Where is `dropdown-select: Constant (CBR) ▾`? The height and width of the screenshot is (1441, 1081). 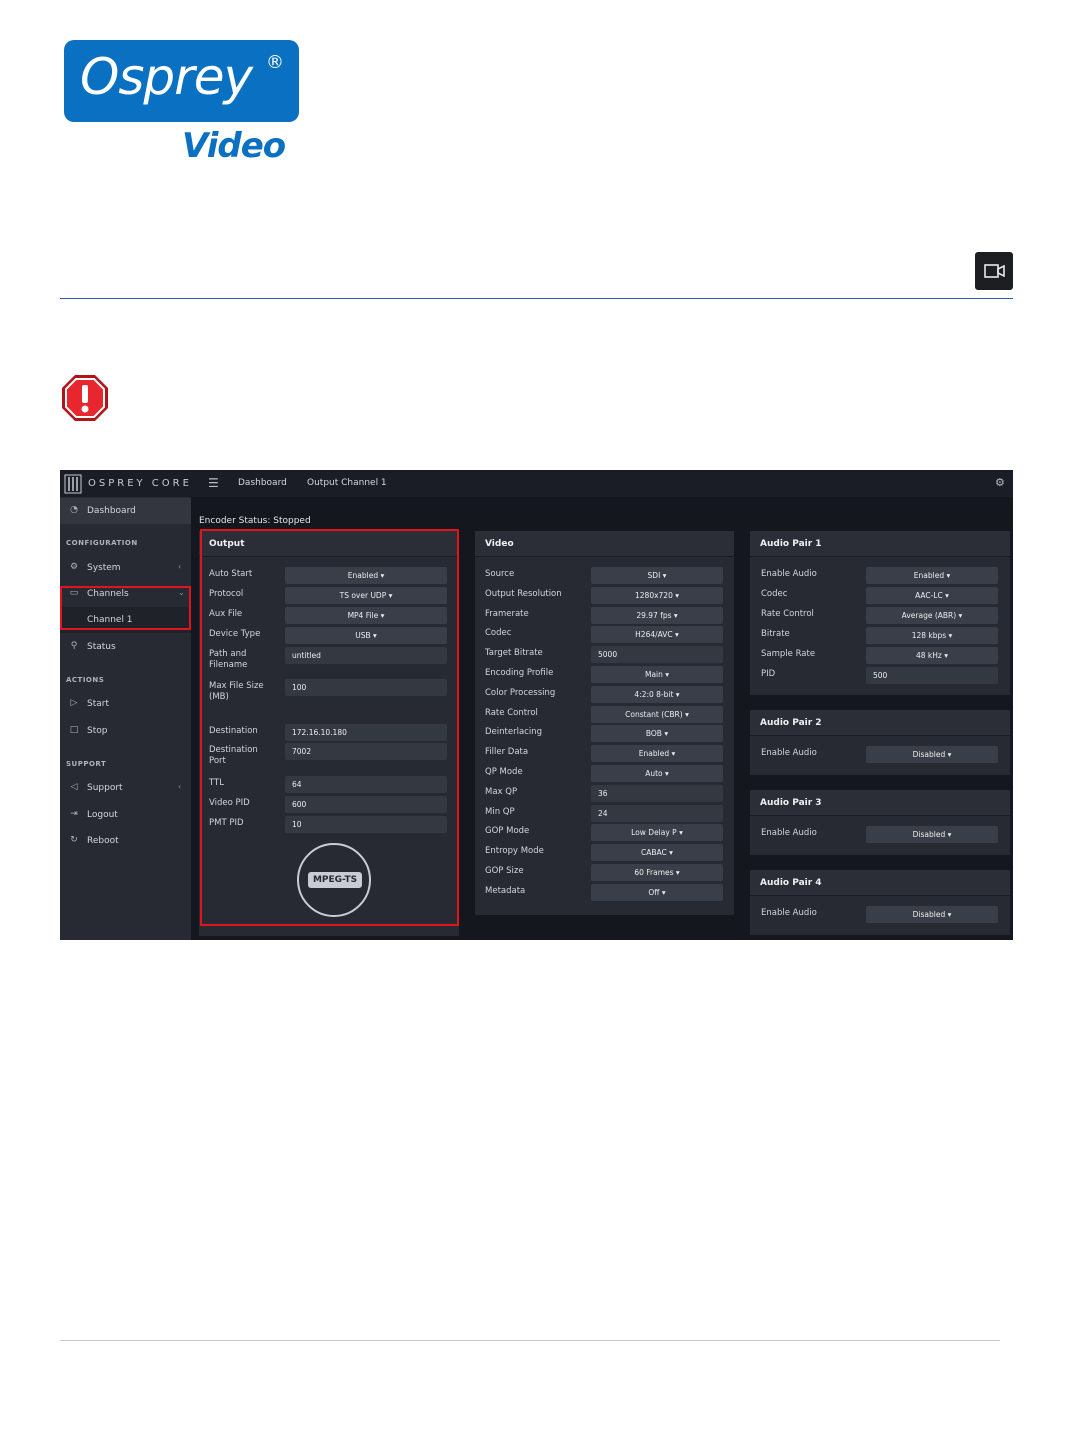
dropdown-select: Constant (CBR) ▾ is located at coordinates (657, 714).